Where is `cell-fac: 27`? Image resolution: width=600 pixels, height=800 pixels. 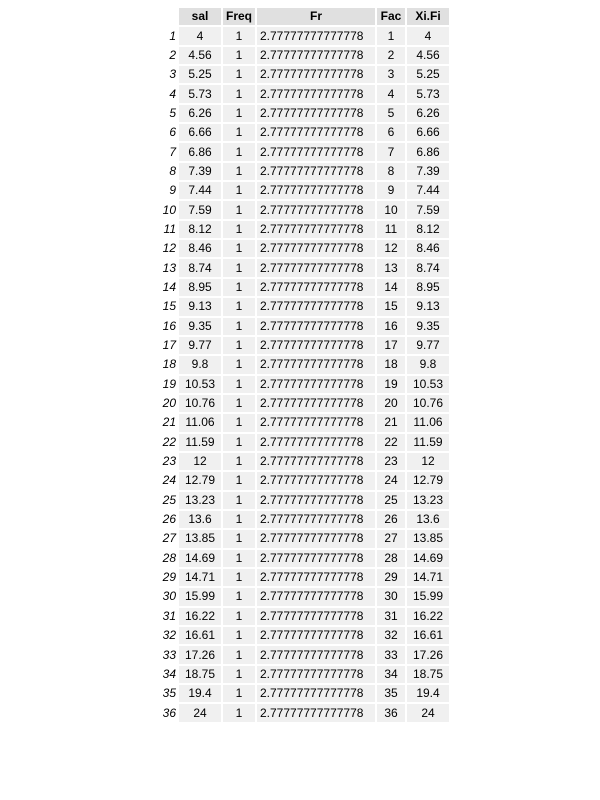 cell-fac: 27 is located at coordinates (391, 539).